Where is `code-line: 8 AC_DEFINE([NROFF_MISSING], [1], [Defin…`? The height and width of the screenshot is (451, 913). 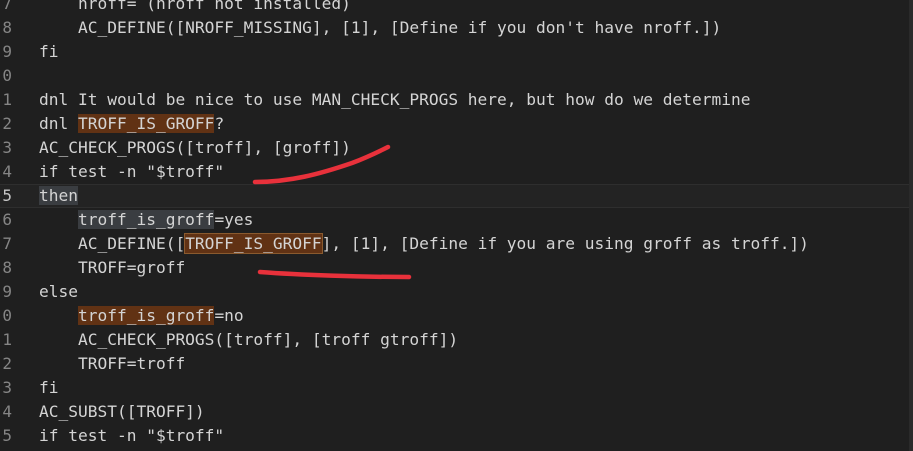 code-line: 8 AC_DEFINE([NROFF_MISSING], [1], [Defin… is located at coordinates (456, 28).